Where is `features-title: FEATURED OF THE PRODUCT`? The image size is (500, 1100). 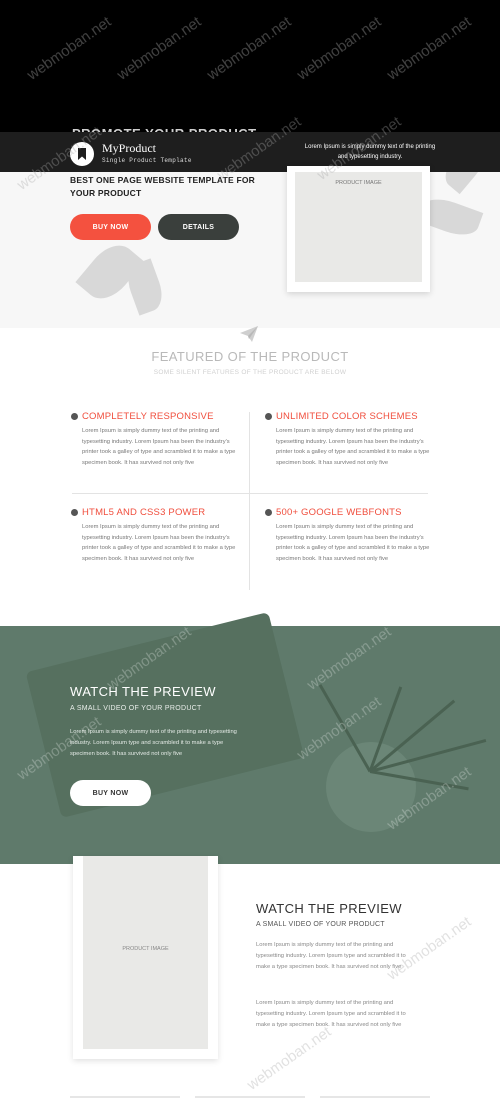 features-title: FEATURED OF THE PRODUCT is located at coordinates (250, 356).